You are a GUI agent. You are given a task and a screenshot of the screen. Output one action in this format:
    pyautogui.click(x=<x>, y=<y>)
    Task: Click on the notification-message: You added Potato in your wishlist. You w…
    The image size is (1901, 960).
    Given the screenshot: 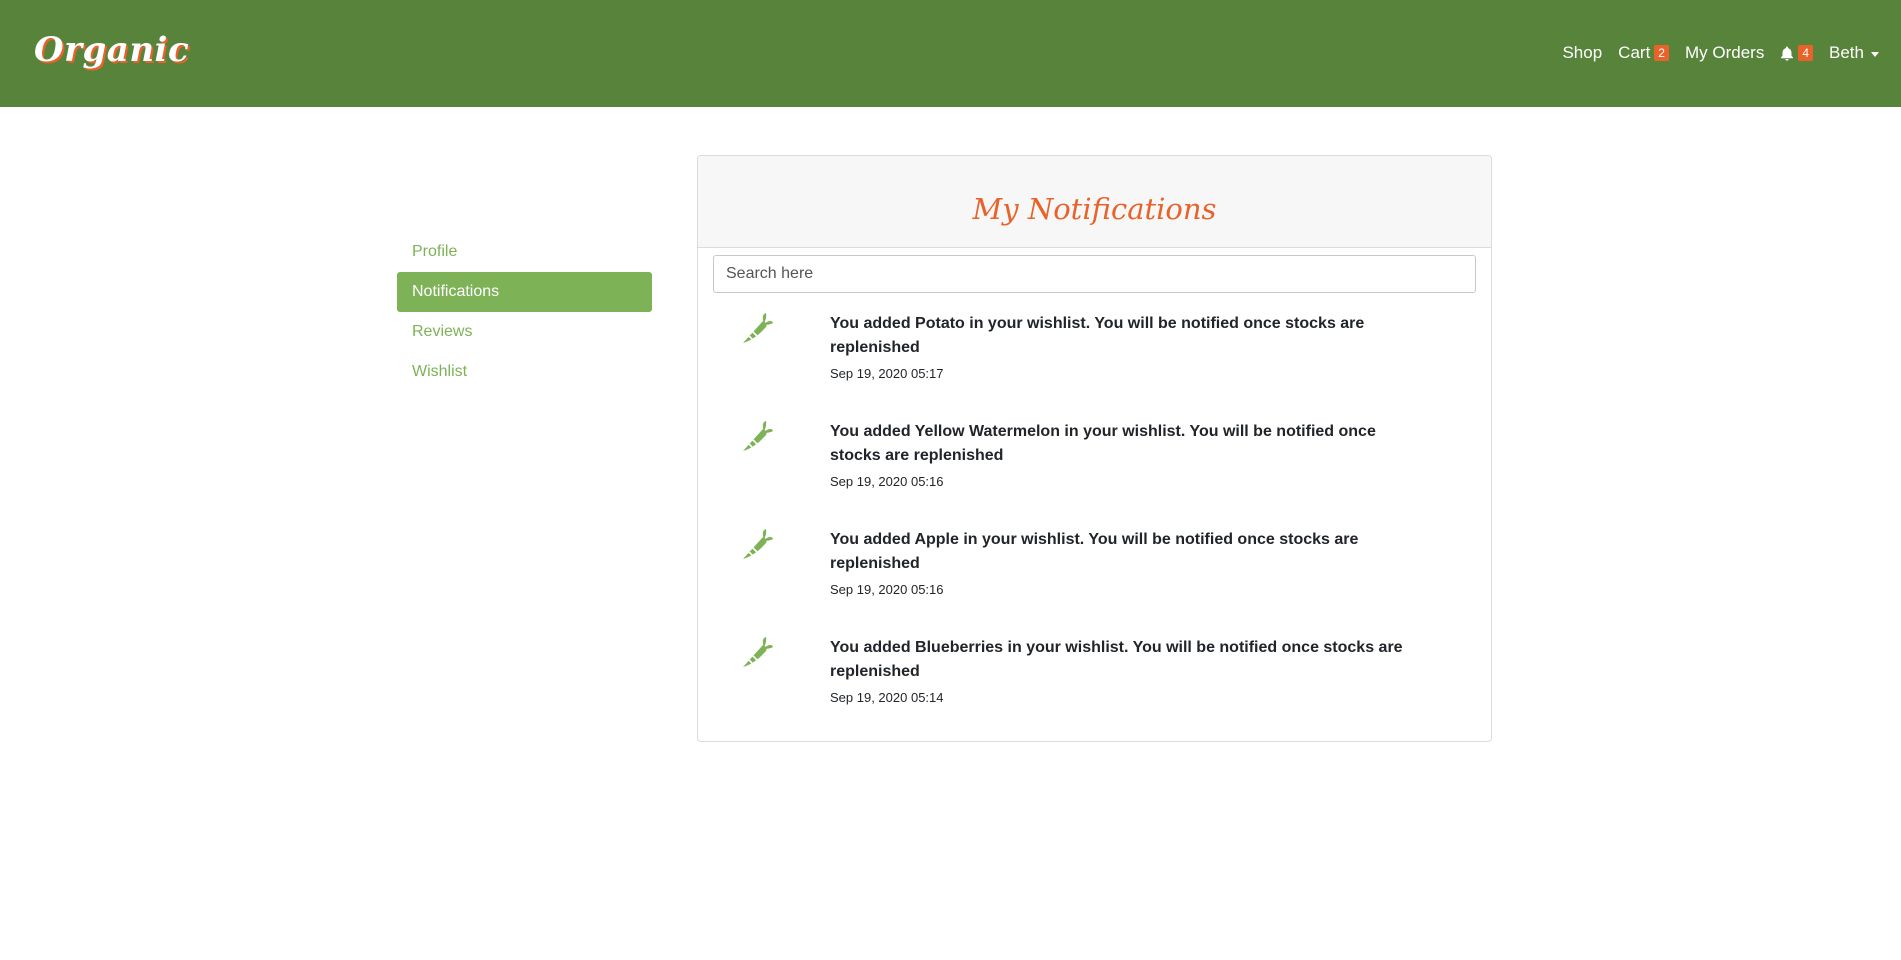 What is the action you would take?
    pyautogui.click(x=1097, y=335)
    